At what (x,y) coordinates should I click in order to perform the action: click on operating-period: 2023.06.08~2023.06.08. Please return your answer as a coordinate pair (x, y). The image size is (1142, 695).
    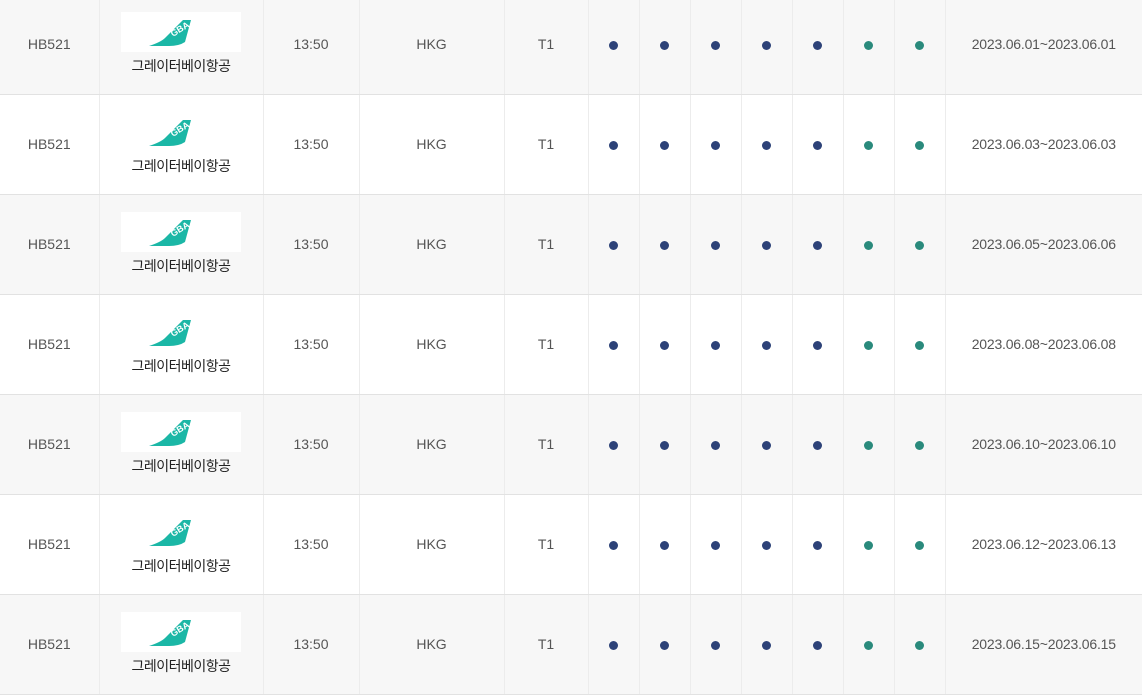
    Looking at the image, I should click on (1043, 344).